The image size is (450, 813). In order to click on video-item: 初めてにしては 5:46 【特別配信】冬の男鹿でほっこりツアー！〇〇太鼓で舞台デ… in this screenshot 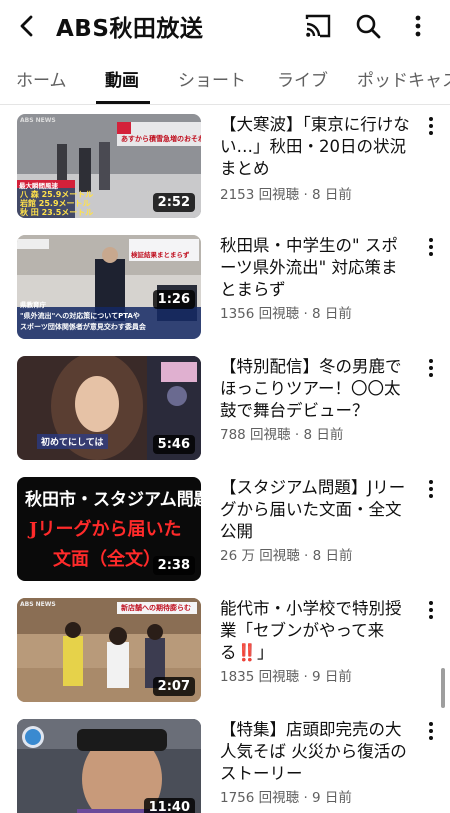, I will do `click(225, 408)`.